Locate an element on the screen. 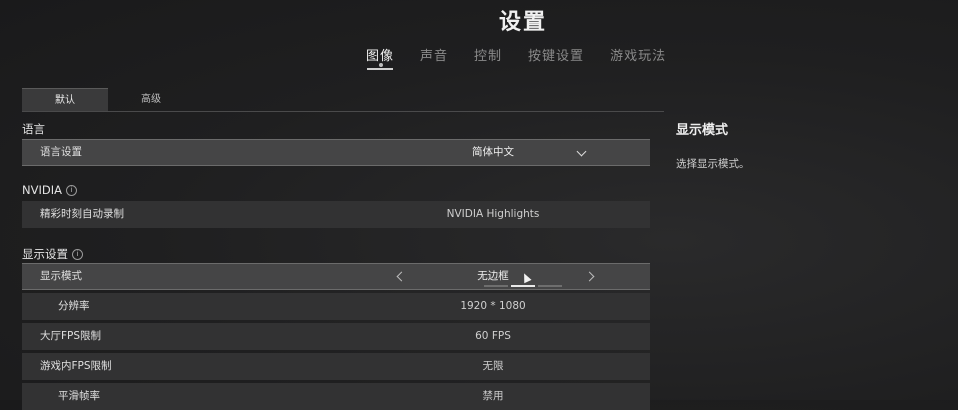  section-language-title: 语言 is located at coordinates (33, 129).